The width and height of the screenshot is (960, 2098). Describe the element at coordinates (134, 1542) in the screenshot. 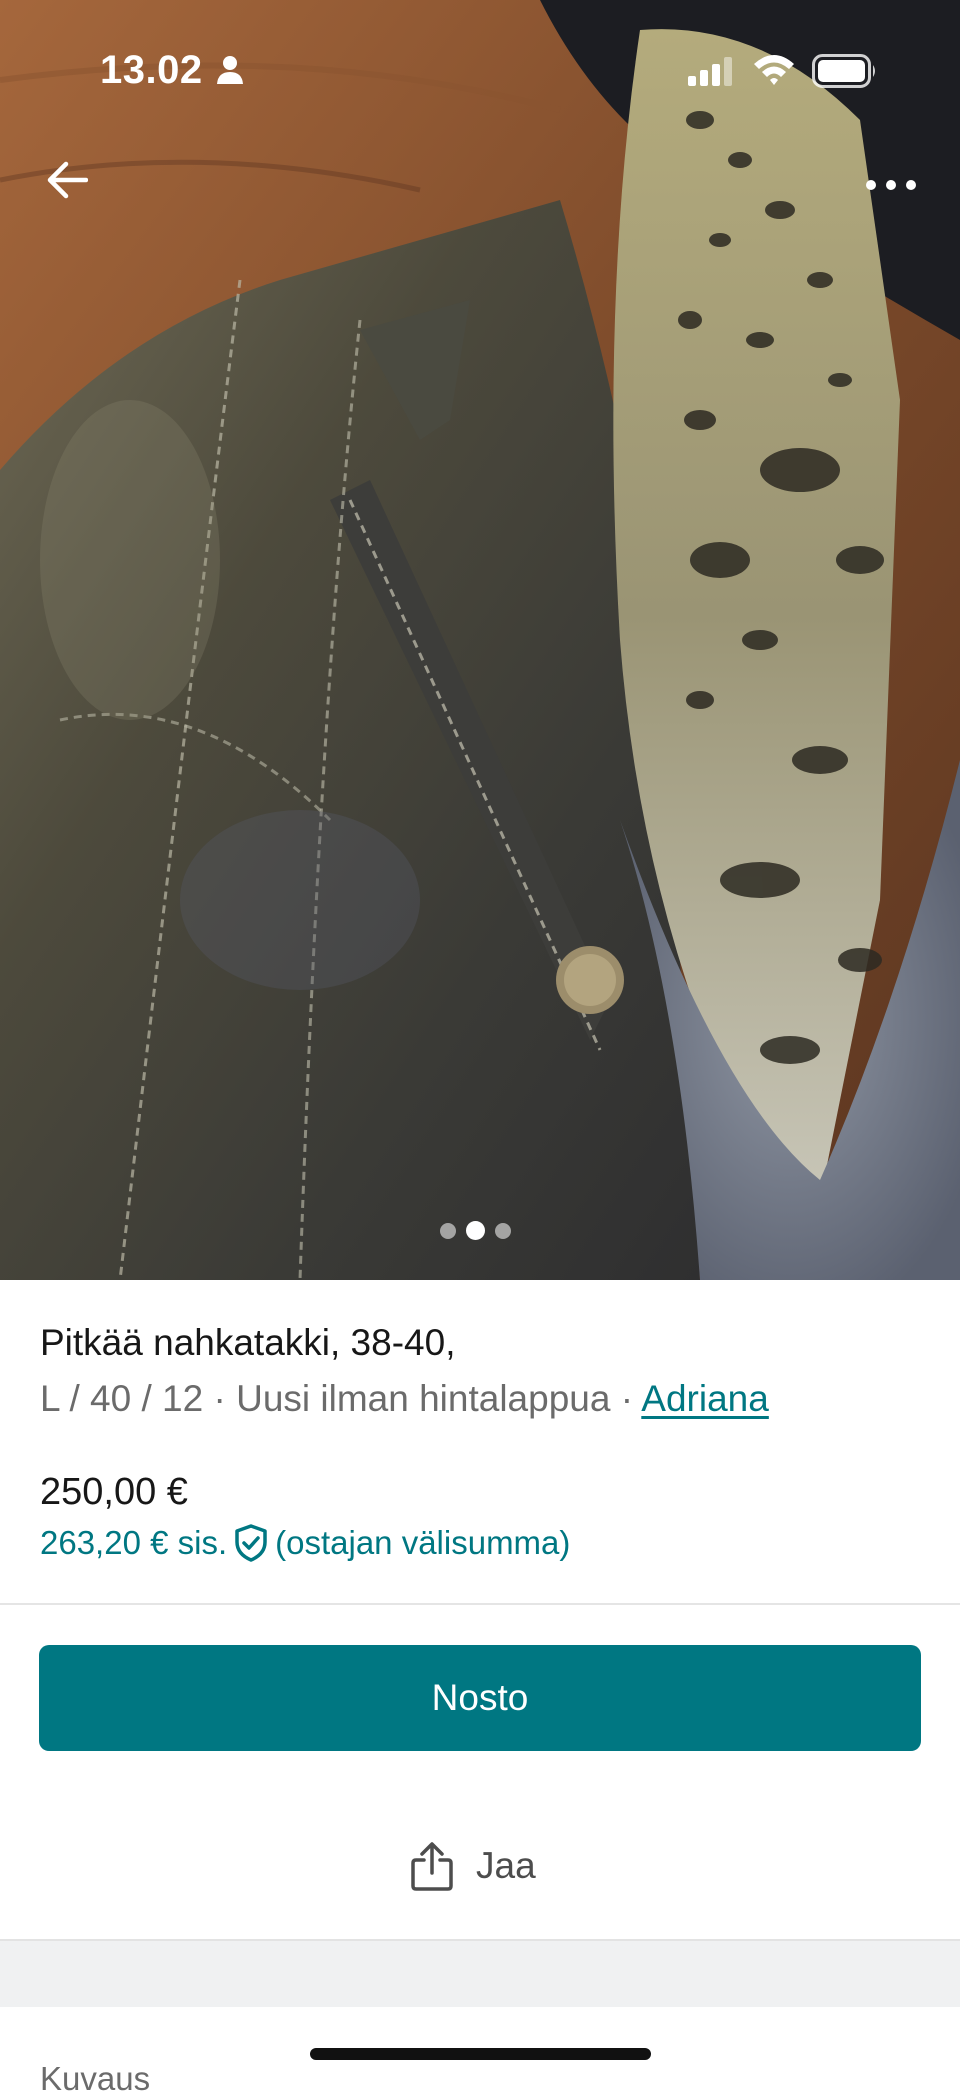

I see `price-incl-value: 263,20 € sis.` at that location.